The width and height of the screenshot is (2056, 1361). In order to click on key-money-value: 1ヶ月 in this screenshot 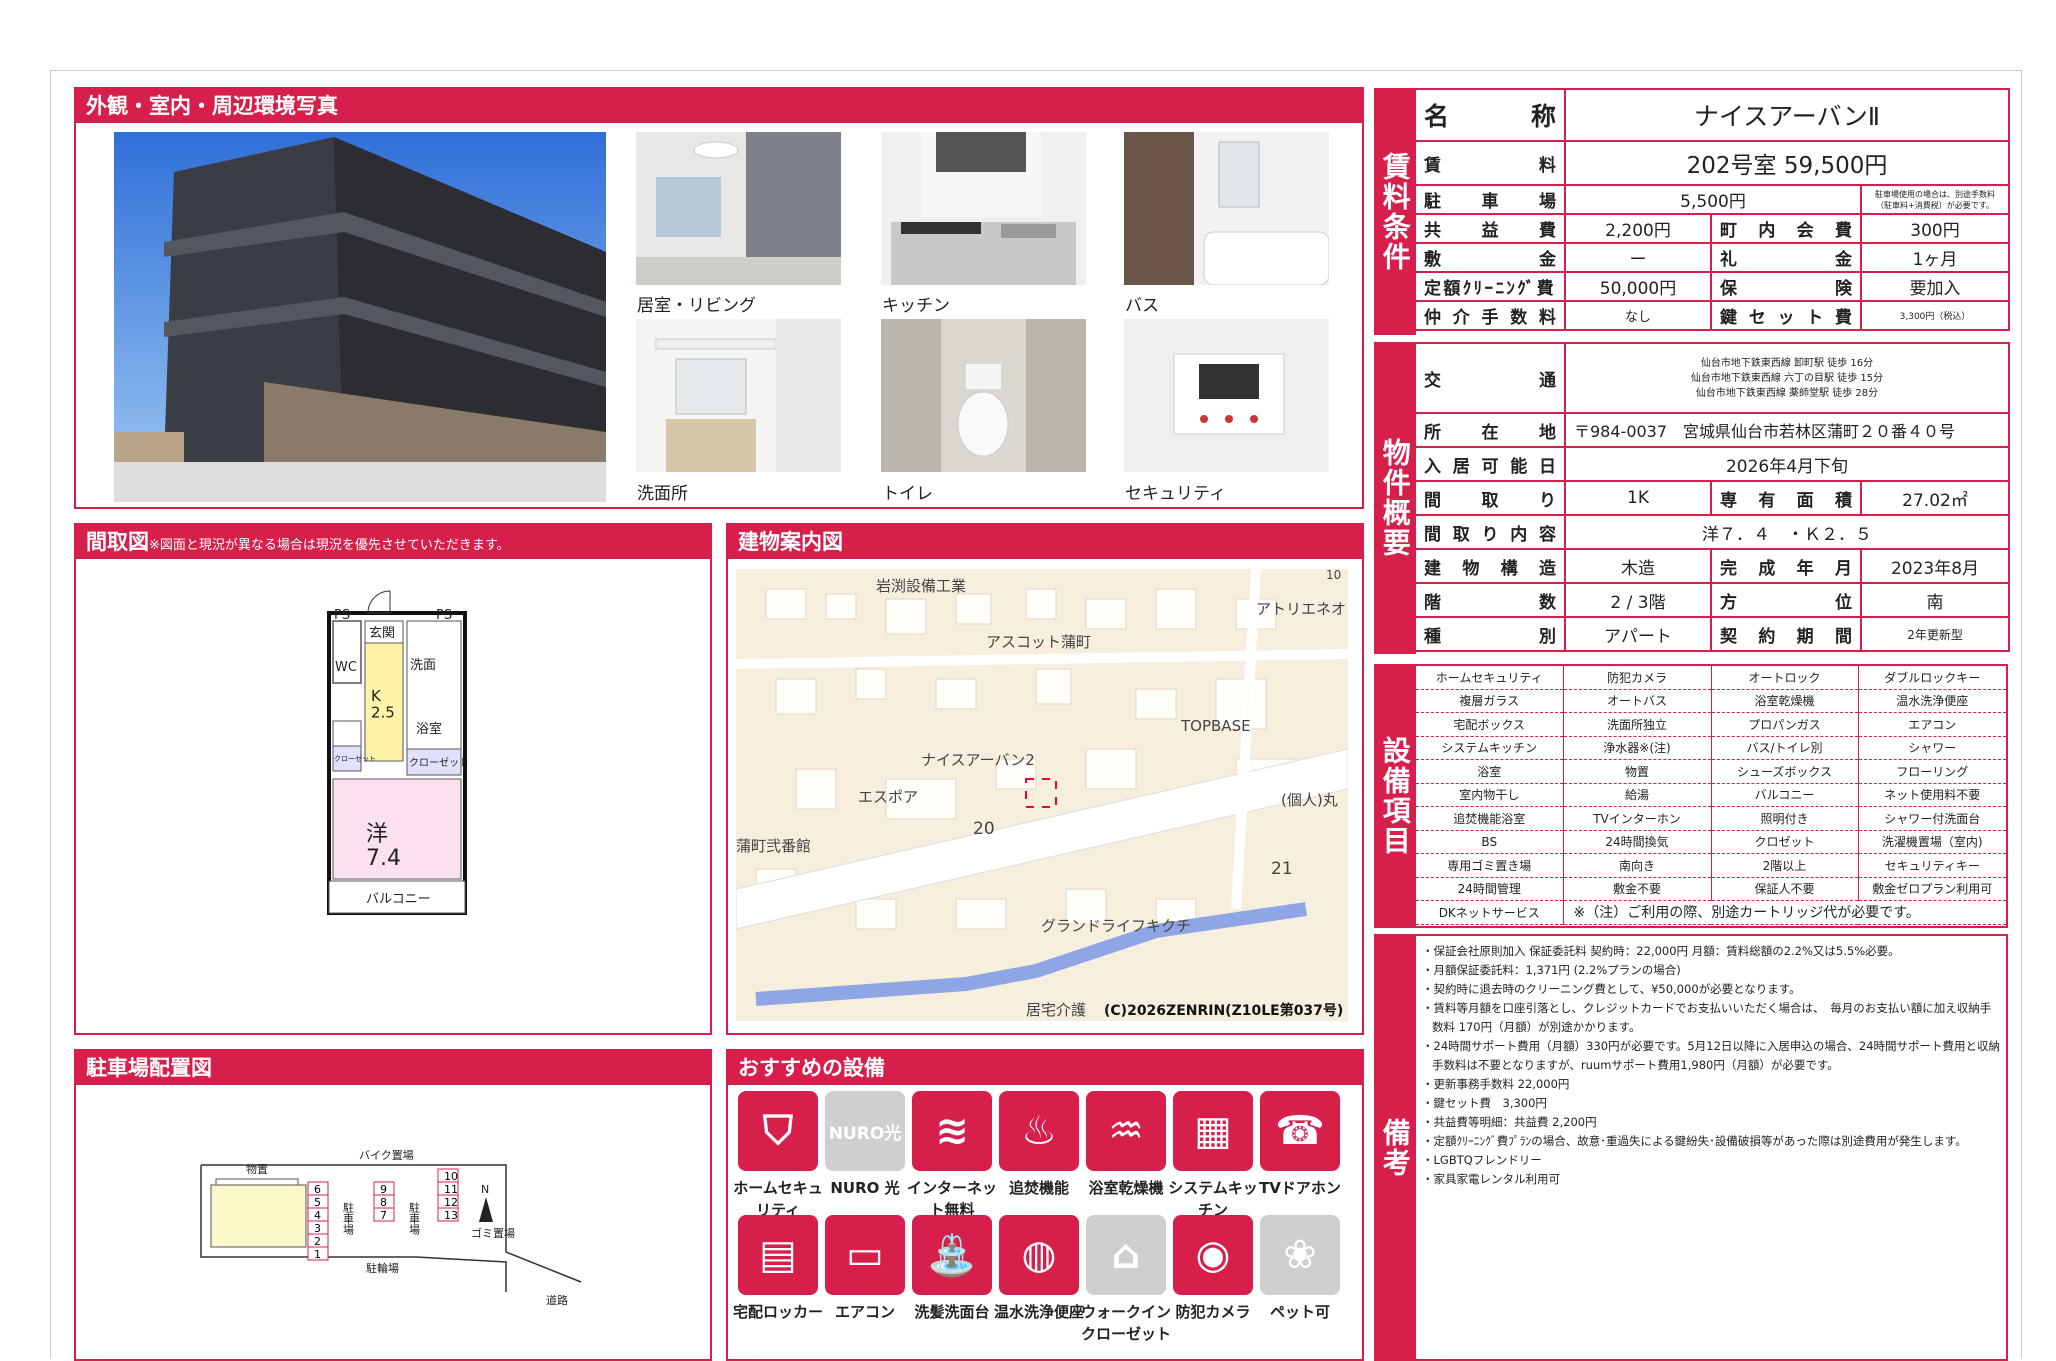, I will do `click(1935, 257)`.